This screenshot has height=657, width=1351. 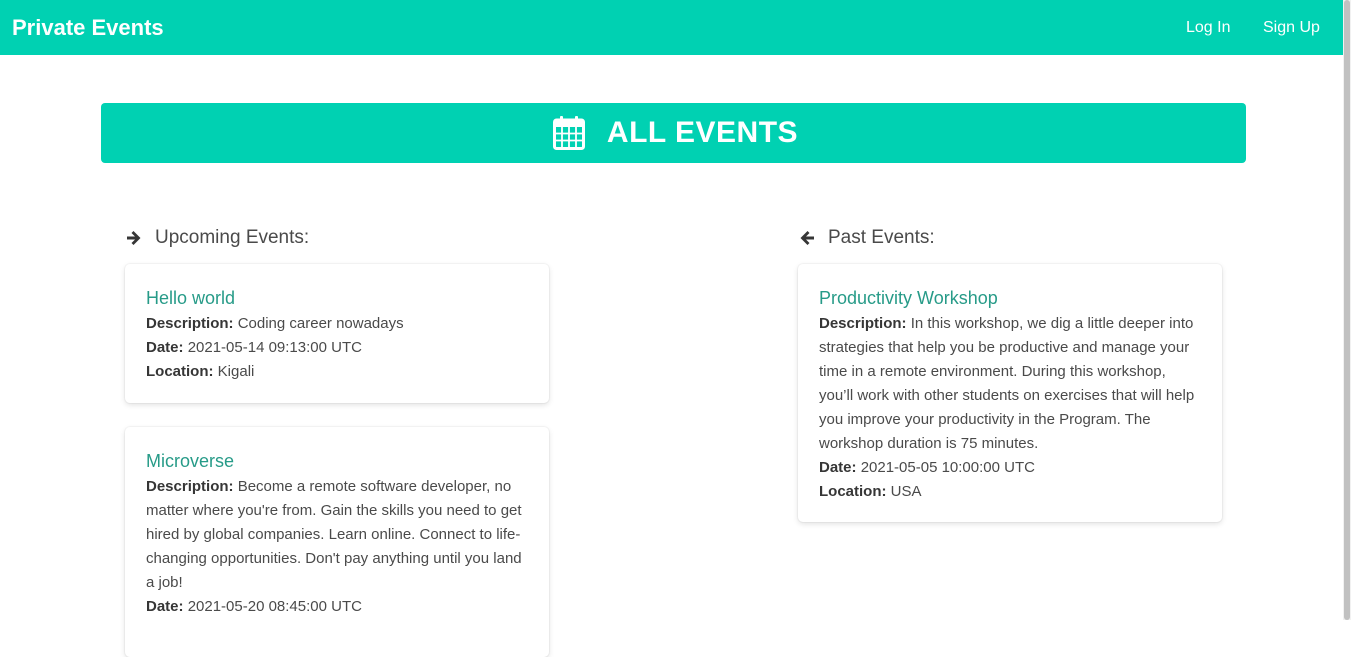 What do you see at coordinates (1347, 310) in the screenshot?
I see `scrollbar-thumb` at bounding box center [1347, 310].